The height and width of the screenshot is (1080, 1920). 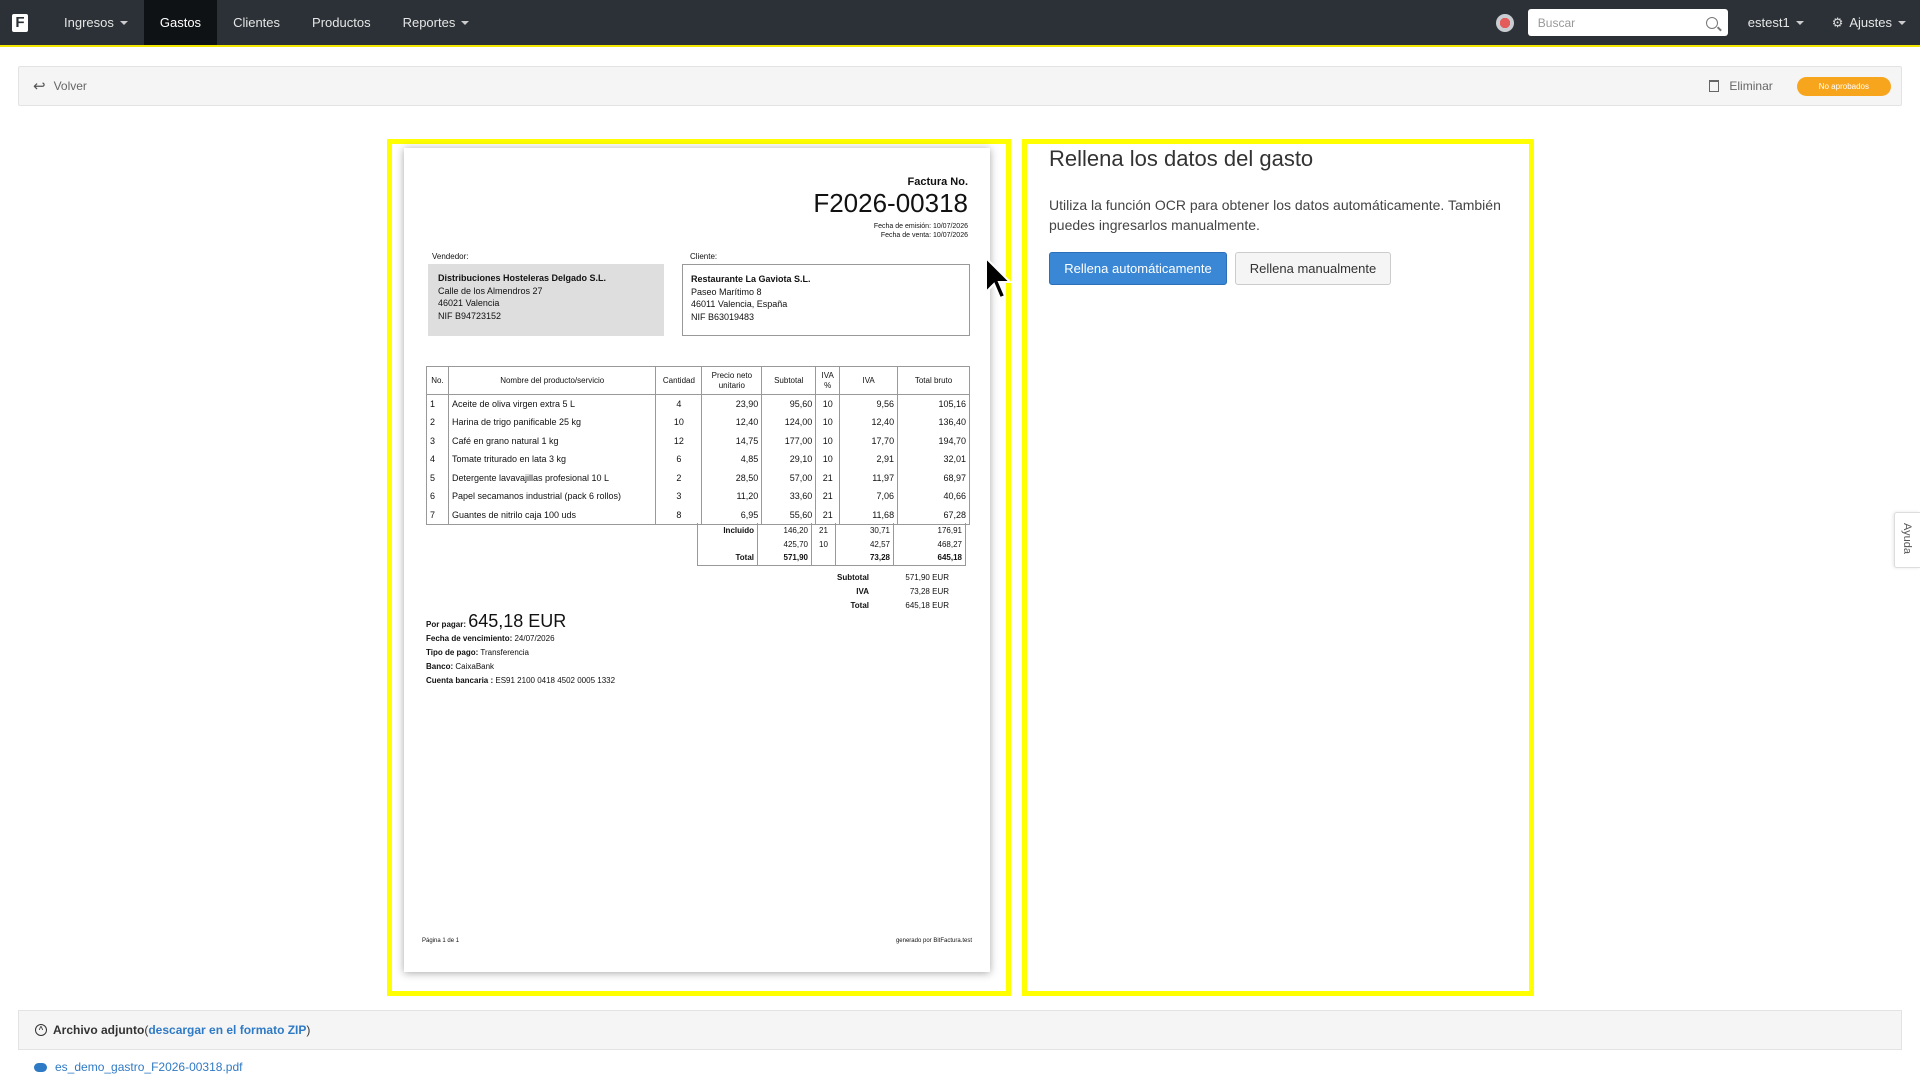 I want to click on back-button: ↩ Volver, so click(x=60, y=86).